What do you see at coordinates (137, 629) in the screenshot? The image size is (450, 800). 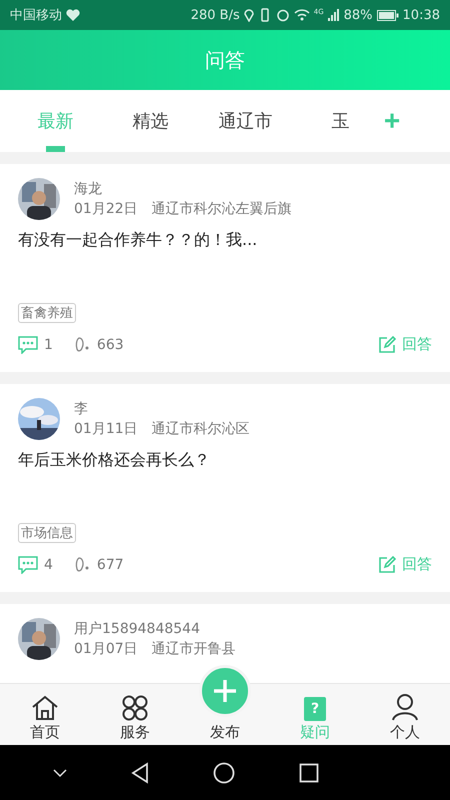 I see `author-name: 用户15894848544` at bounding box center [137, 629].